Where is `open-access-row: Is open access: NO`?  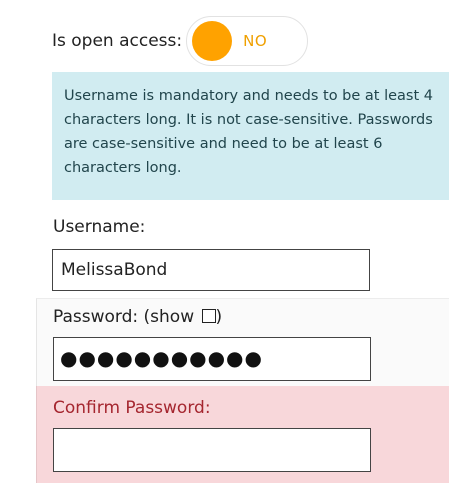 open-access-row: Is open access: NO is located at coordinates (242, 41).